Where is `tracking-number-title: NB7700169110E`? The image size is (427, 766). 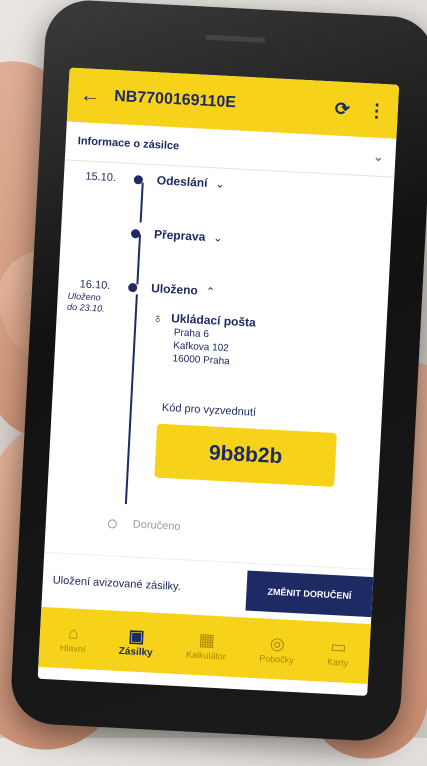 tracking-number-title: NB7700169110E is located at coordinates (175, 99).